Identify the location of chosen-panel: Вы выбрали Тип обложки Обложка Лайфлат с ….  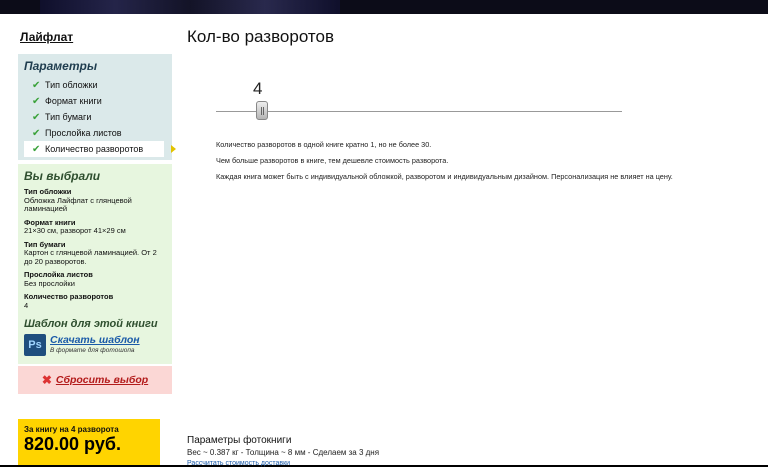
(95, 264).